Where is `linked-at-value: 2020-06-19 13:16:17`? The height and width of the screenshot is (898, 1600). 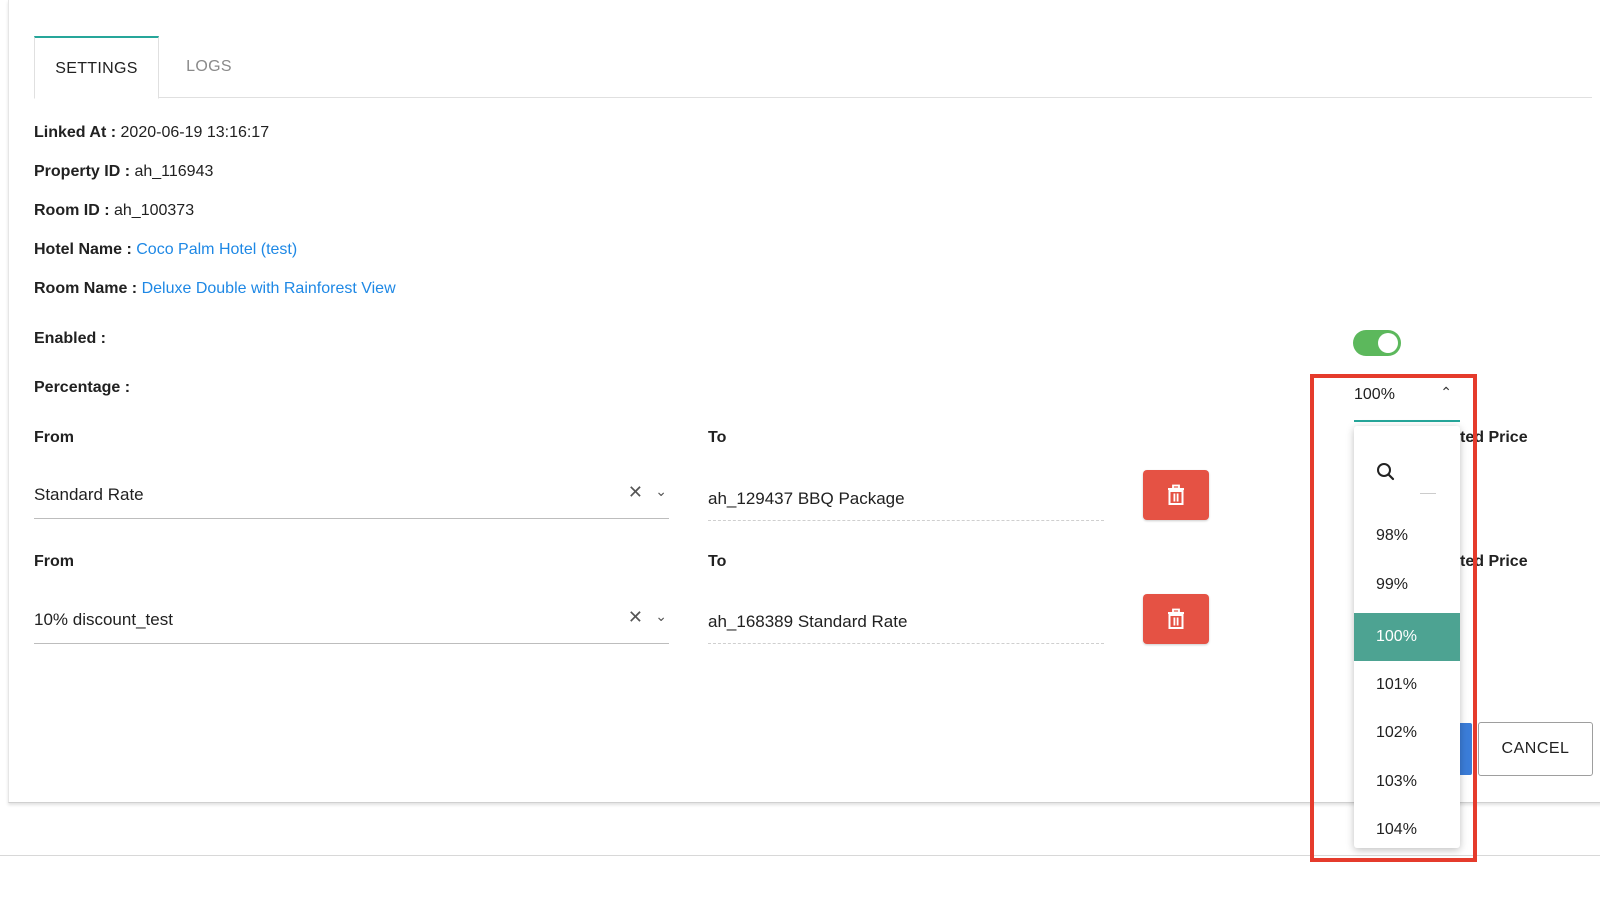 linked-at-value: 2020-06-19 13:16:17 is located at coordinates (195, 132).